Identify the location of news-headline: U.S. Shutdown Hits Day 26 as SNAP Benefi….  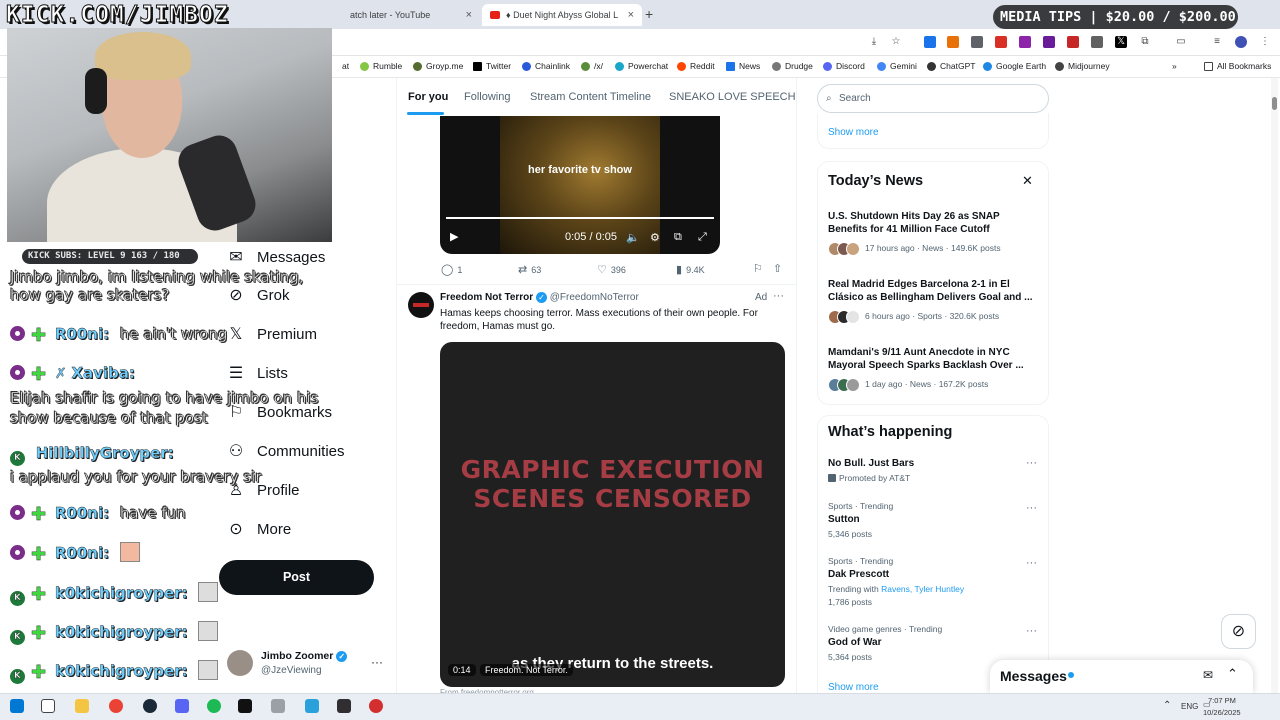
(933, 223).